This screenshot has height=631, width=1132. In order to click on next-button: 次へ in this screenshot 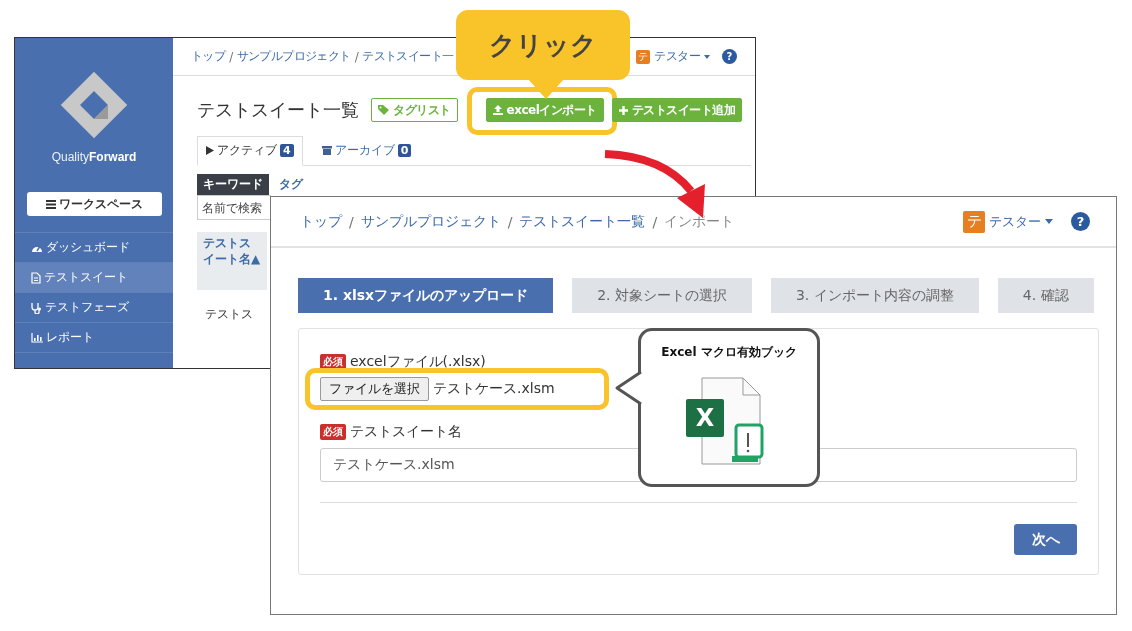, I will do `click(1045, 539)`.